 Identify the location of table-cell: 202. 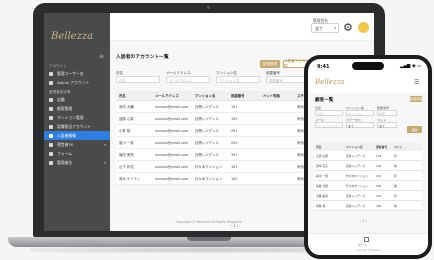
(234, 142).